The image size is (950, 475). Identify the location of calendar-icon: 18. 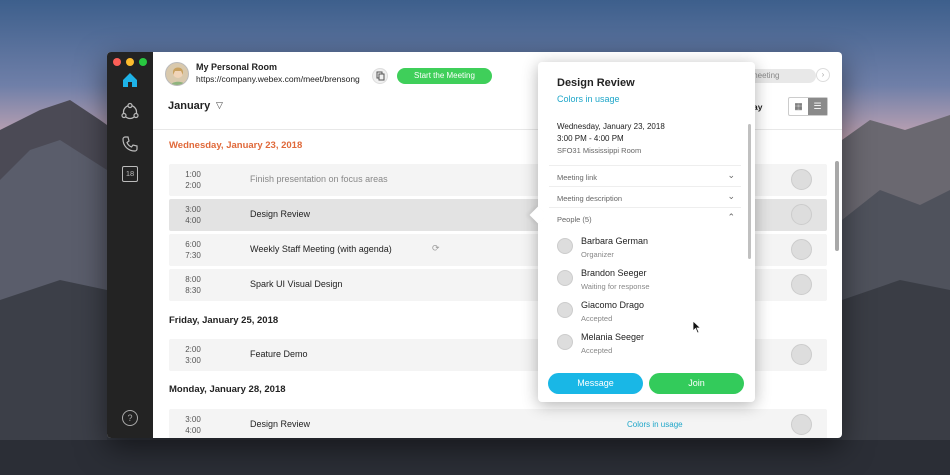
(130, 174).